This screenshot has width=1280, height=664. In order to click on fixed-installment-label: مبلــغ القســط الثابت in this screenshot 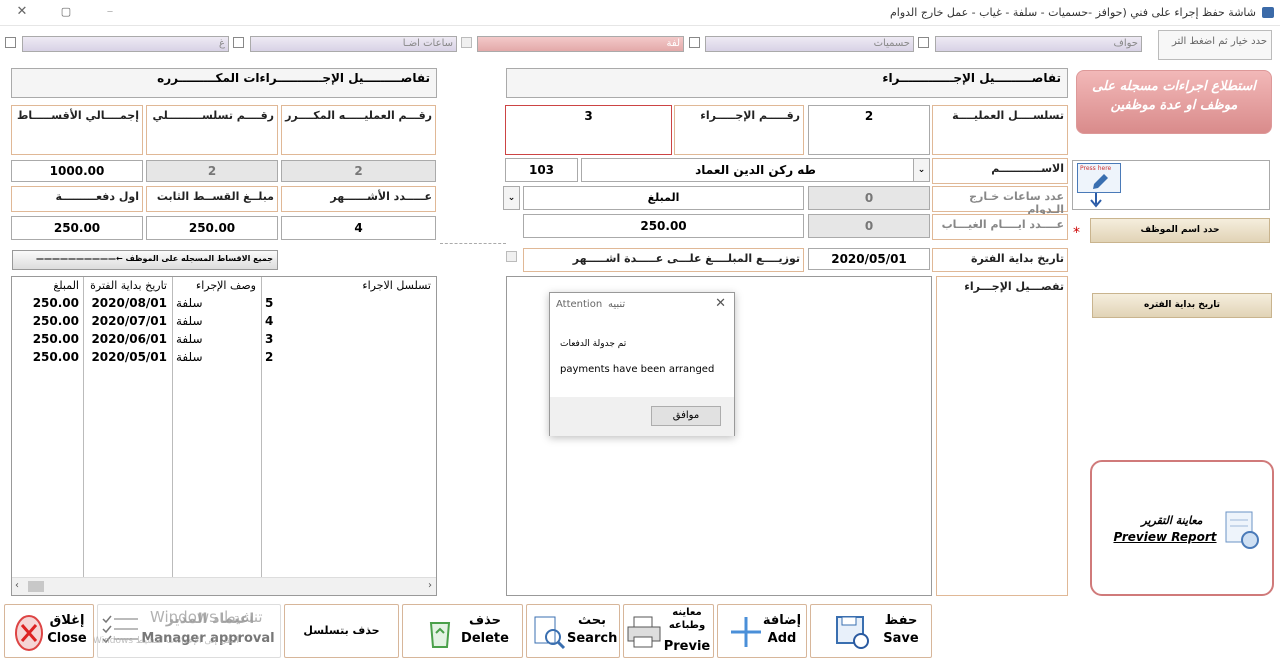, I will do `click(212, 199)`.